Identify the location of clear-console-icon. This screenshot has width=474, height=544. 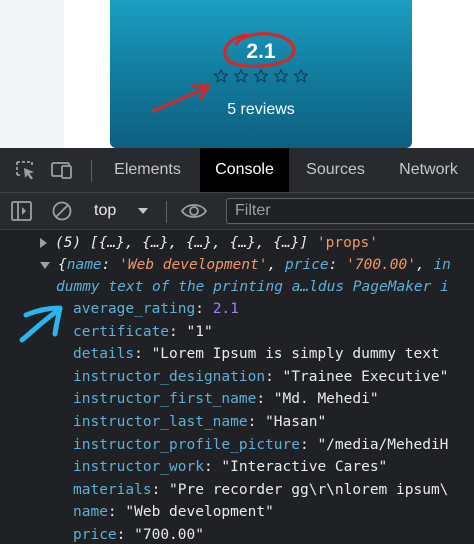
(62, 211).